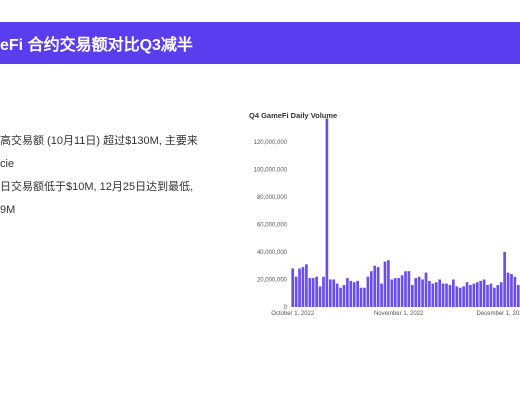 The width and height of the screenshot is (520, 400). What do you see at coordinates (8, 210) in the screenshot?
I see `bullet-line: 9M` at bounding box center [8, 210].